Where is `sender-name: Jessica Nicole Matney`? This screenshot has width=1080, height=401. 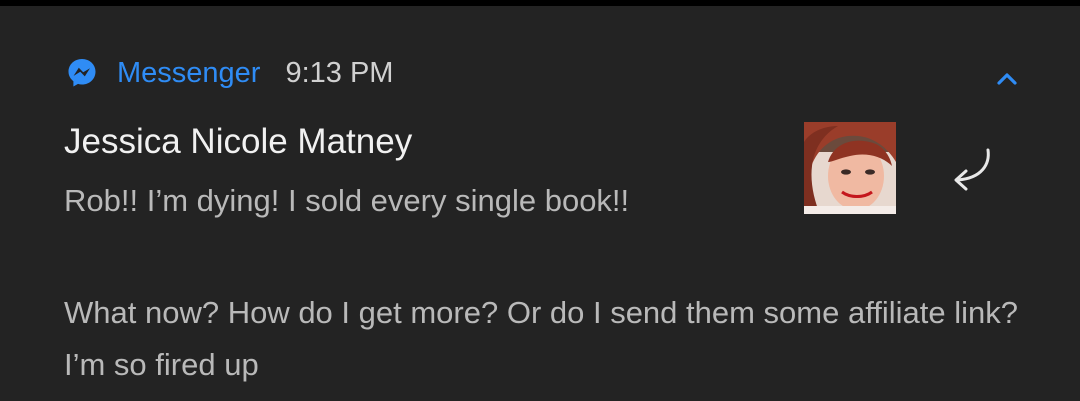 sender-name: Jessica Nicole Matney is located at coordinates (238, 141).